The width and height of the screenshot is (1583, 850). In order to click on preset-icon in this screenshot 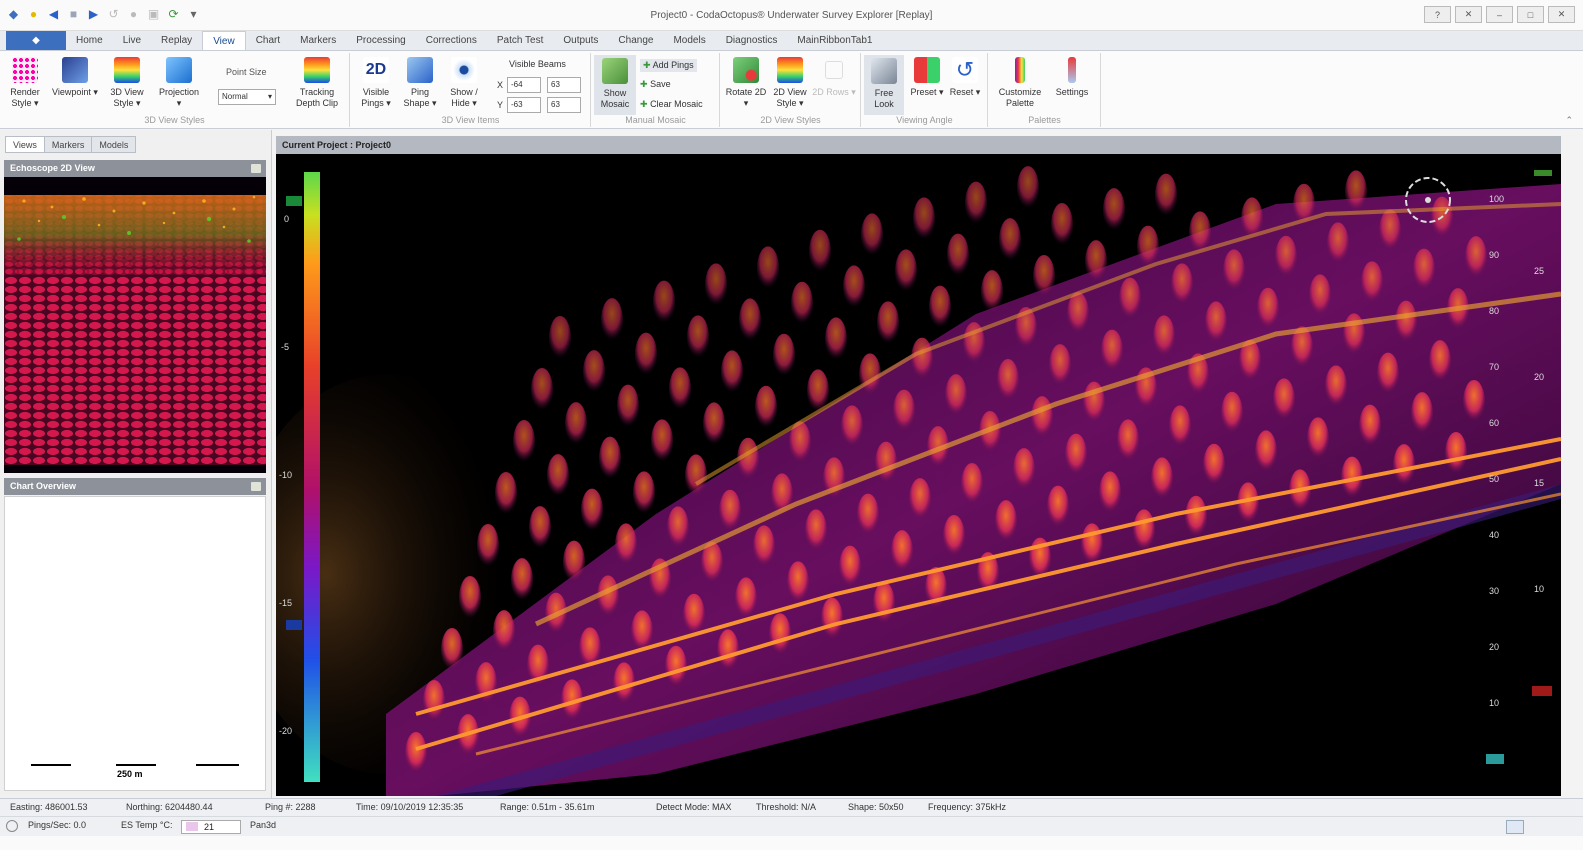, I will do `click(927, 70)`.